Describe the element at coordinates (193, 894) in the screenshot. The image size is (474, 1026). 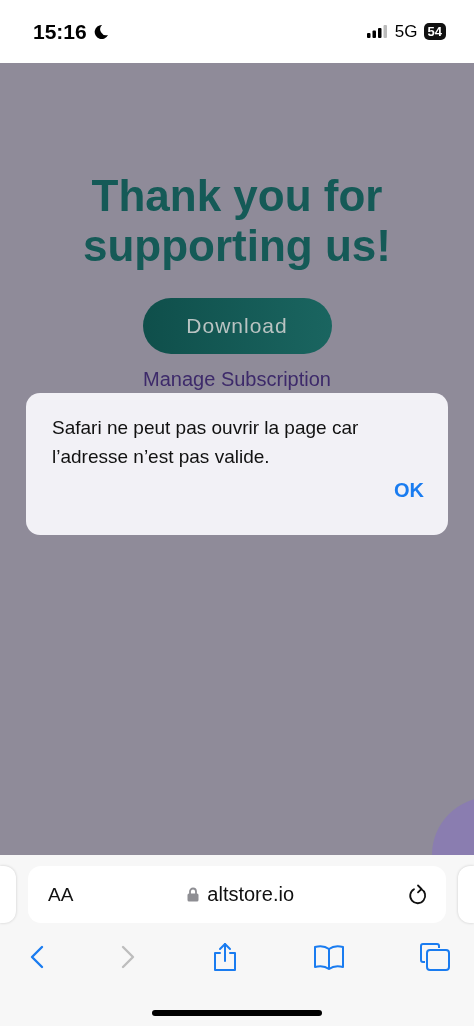
I see `lock-icon` at that location.